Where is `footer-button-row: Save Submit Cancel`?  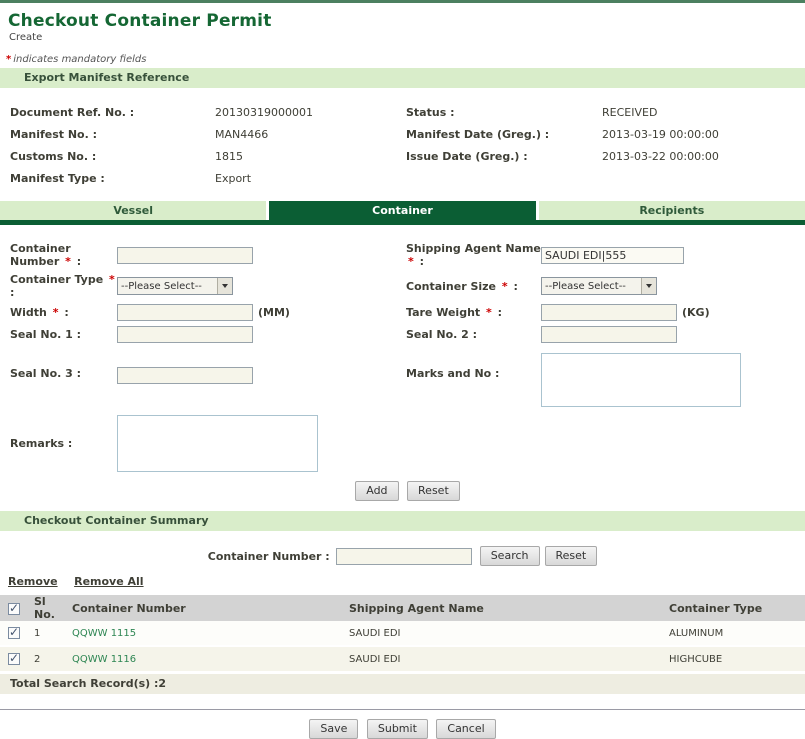 footer-button-row: Save Submit Cancel is located at coordinates (402, 729).